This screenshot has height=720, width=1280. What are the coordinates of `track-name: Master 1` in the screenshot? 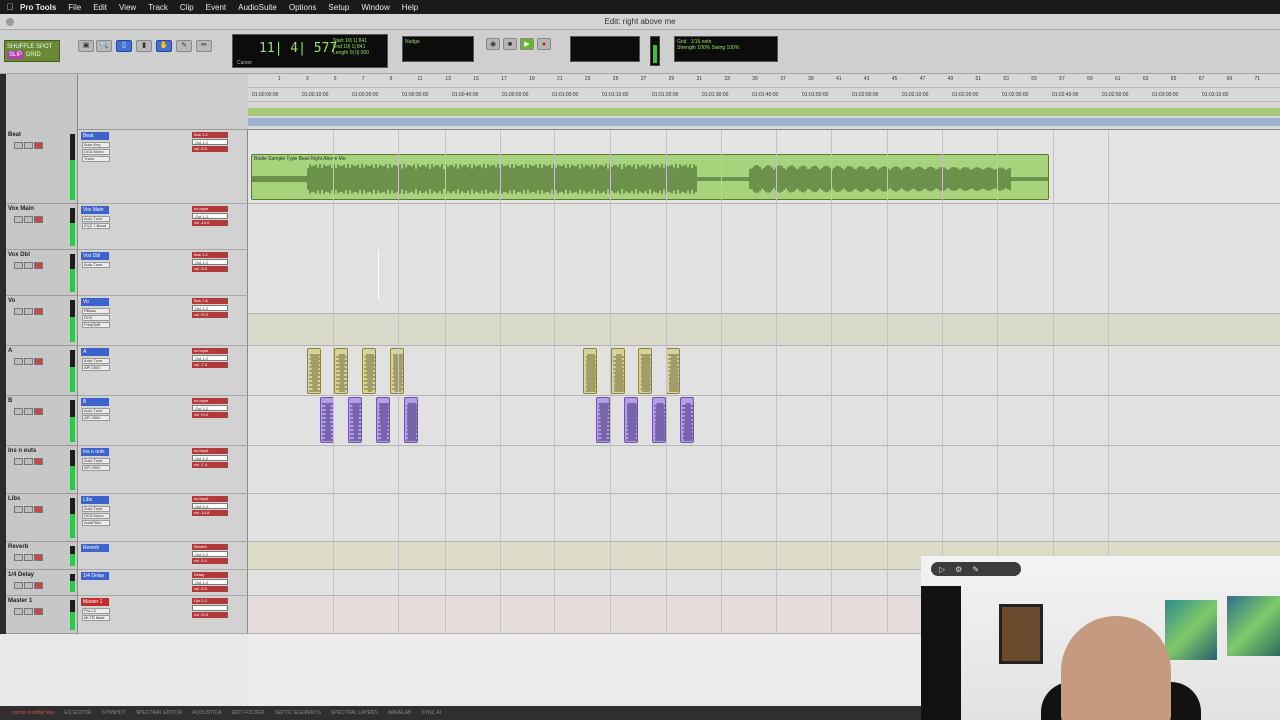 It's located at (95, 602).